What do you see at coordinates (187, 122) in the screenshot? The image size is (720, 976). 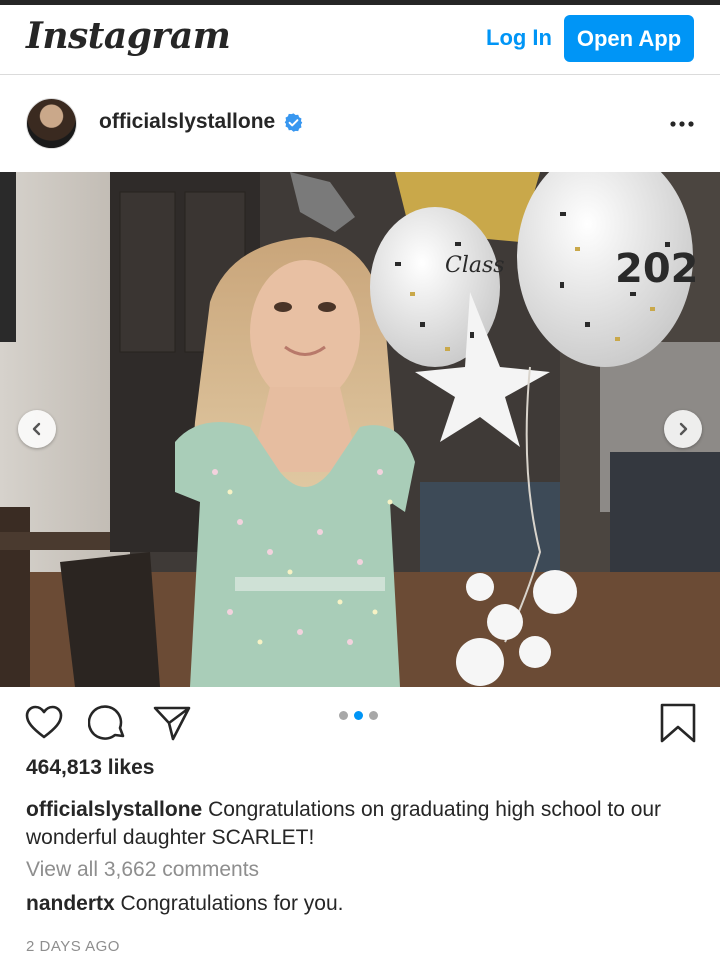 I see `post-username: officialslystallone` at bounding box center [187, 122].